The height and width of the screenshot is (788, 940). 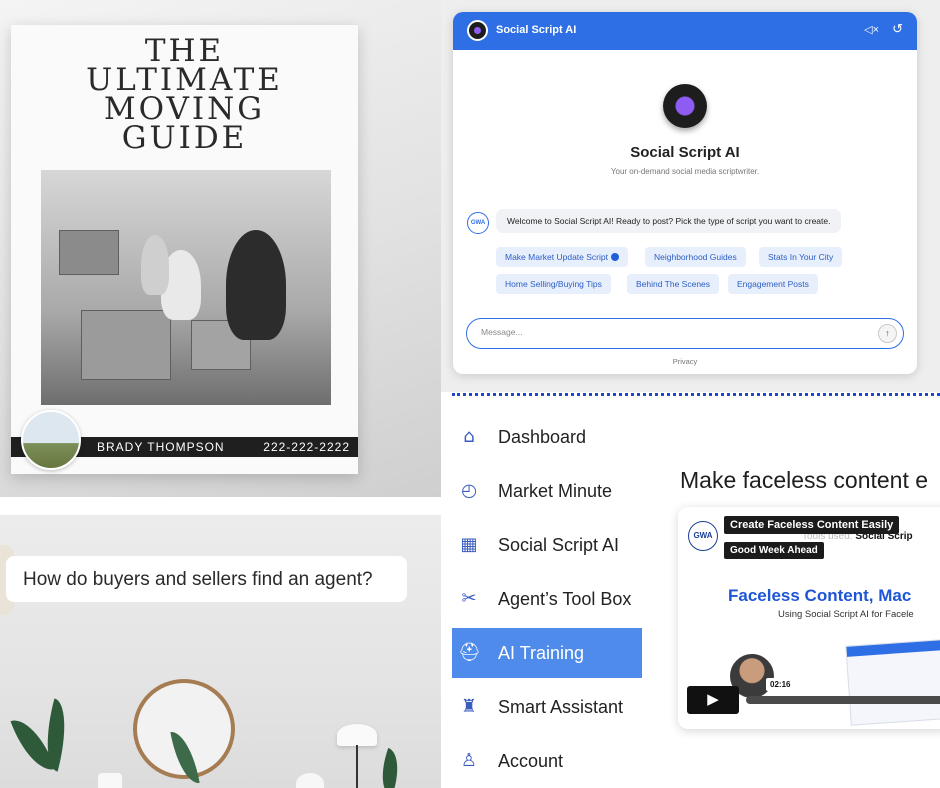 I want to click on sidebar-item-smart-assistant: ♜ Smart Assistant, so click(x=547, y=707).